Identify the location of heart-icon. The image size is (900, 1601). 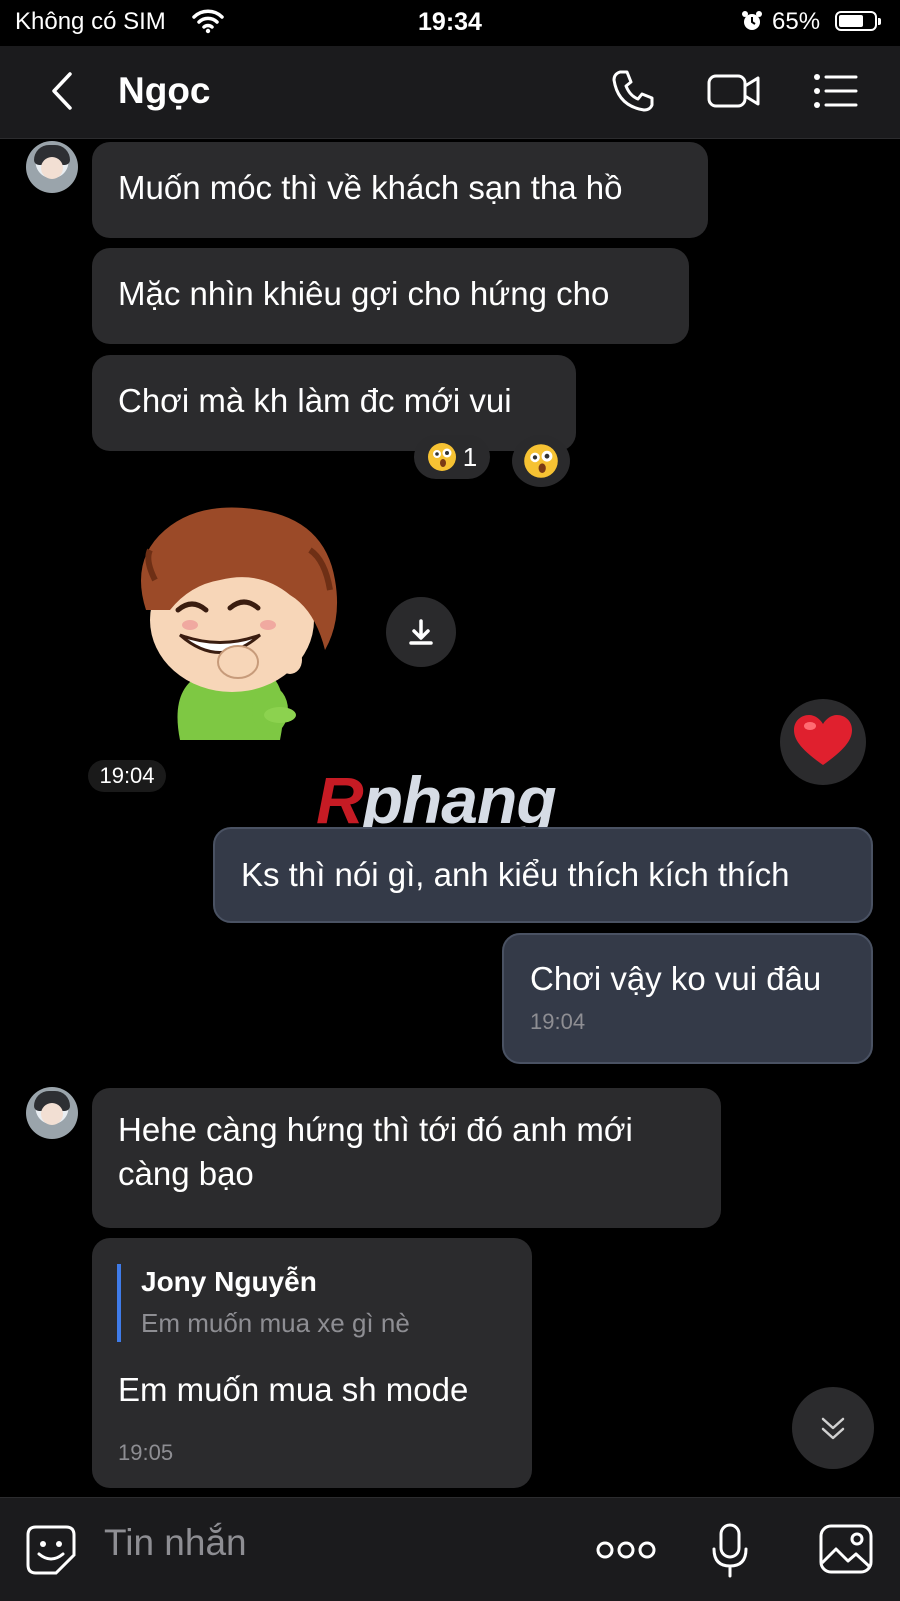
(823, 740).